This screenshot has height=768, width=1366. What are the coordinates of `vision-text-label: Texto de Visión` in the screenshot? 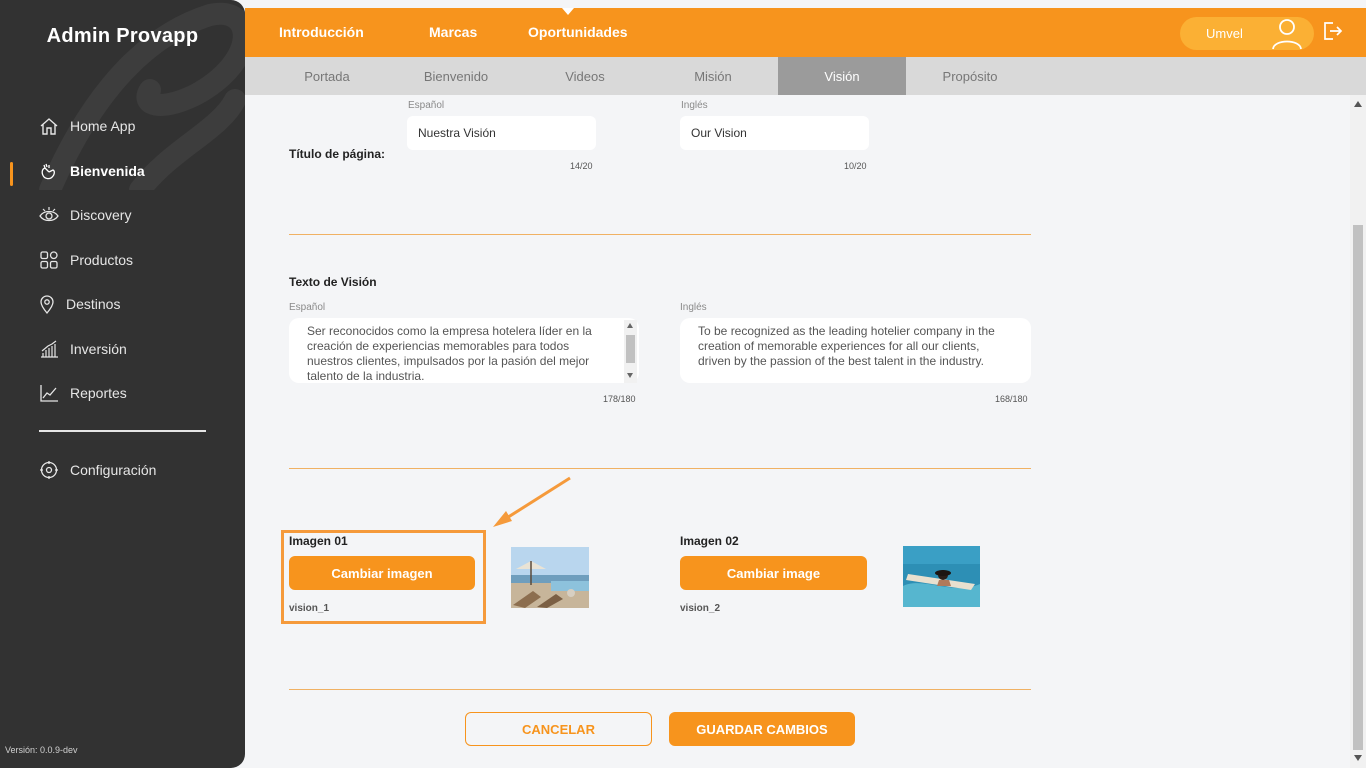 It's located at (333, 282).